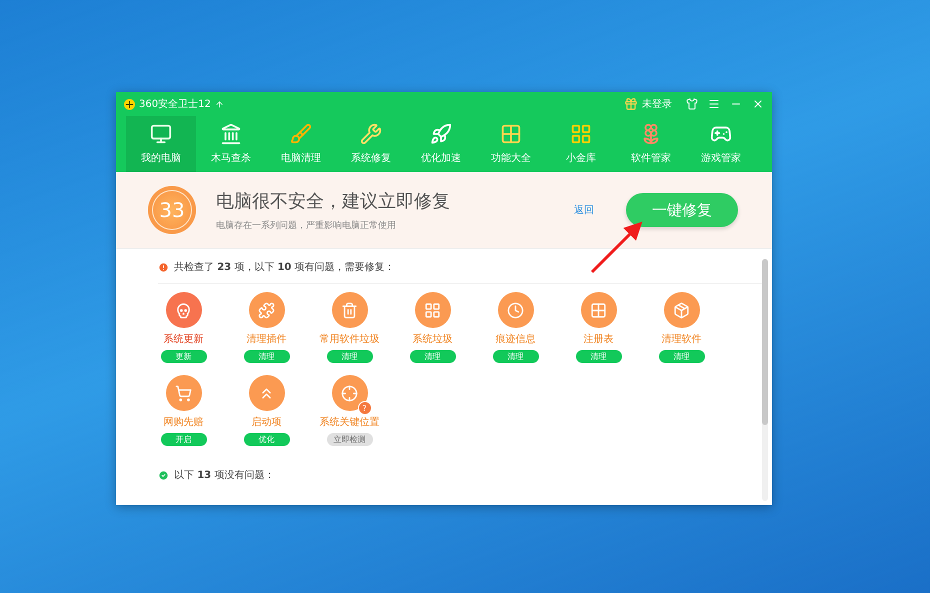  What do you see at coordinates (365, 408) in the screenshot?
I see `help-badge: ?` at bounding box center [365, 408].